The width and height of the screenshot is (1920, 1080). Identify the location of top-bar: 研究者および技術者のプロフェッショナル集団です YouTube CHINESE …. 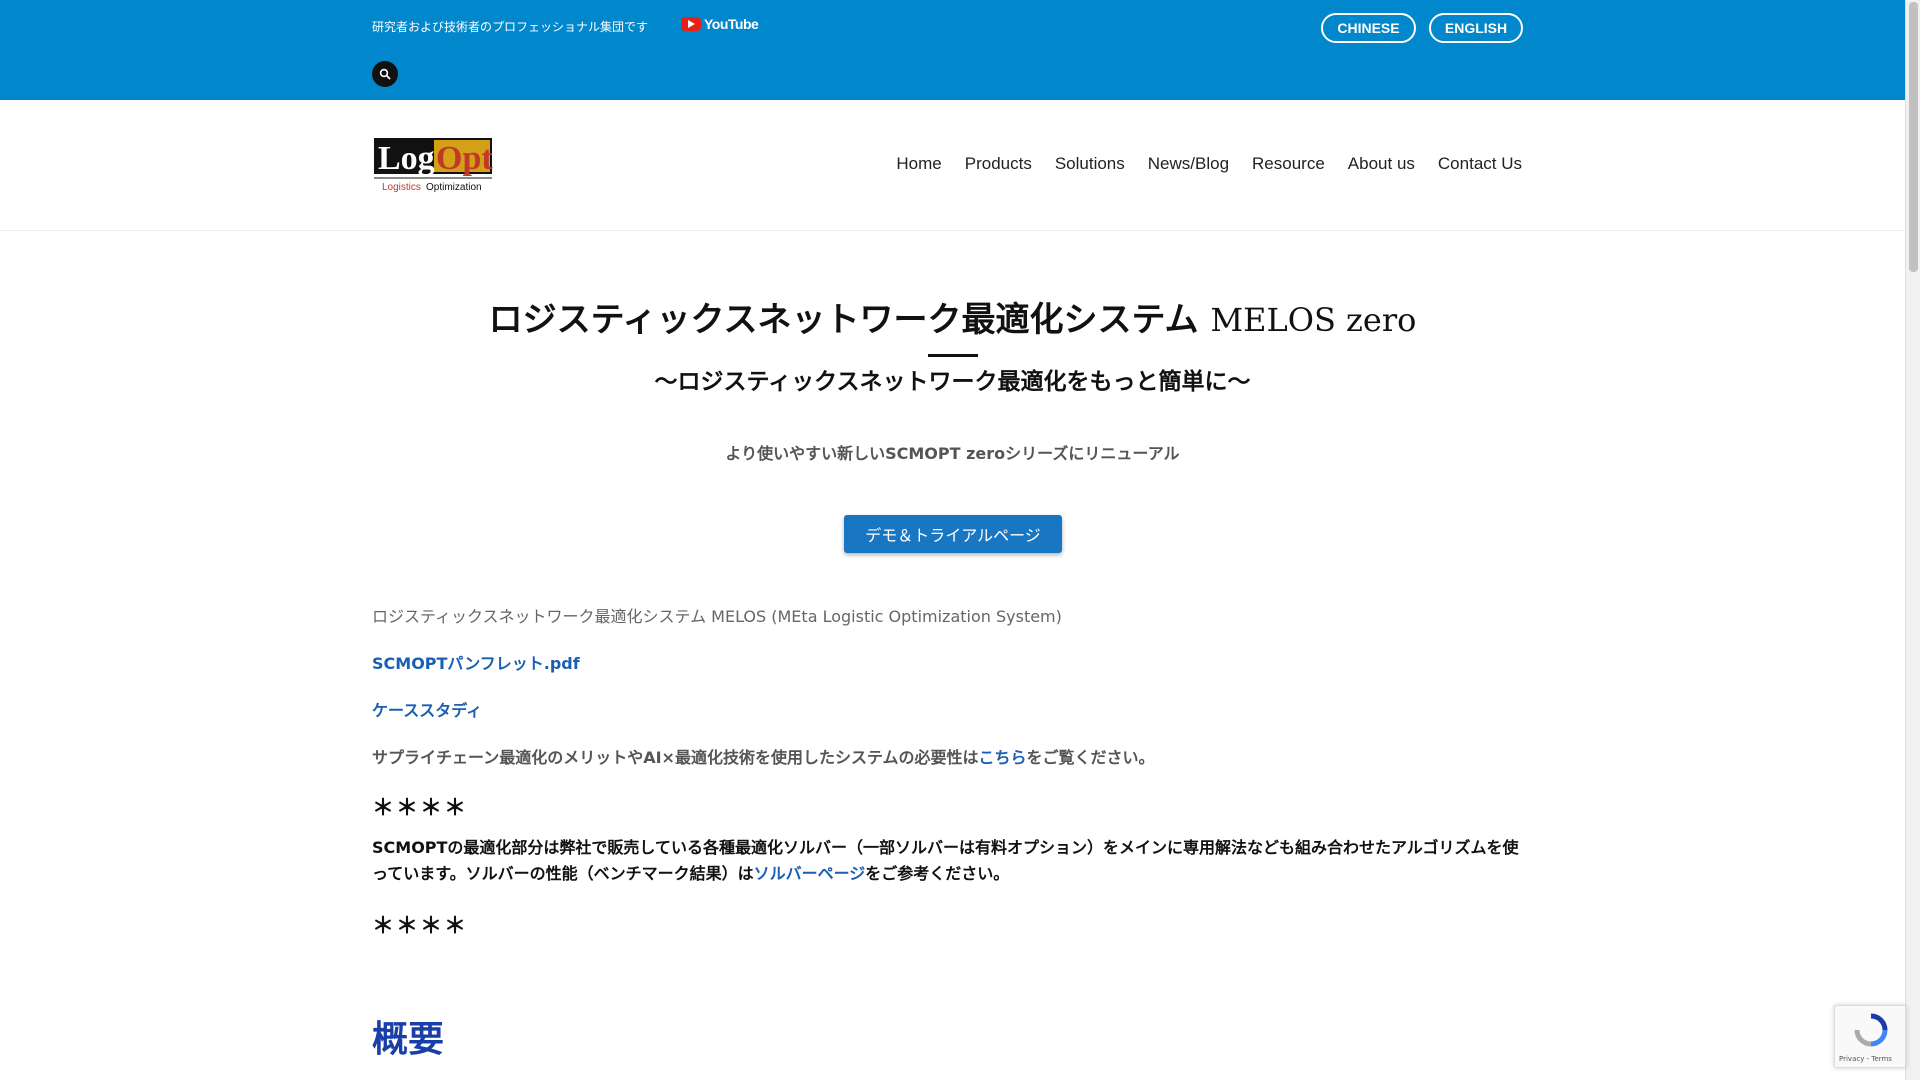
(952, 50).